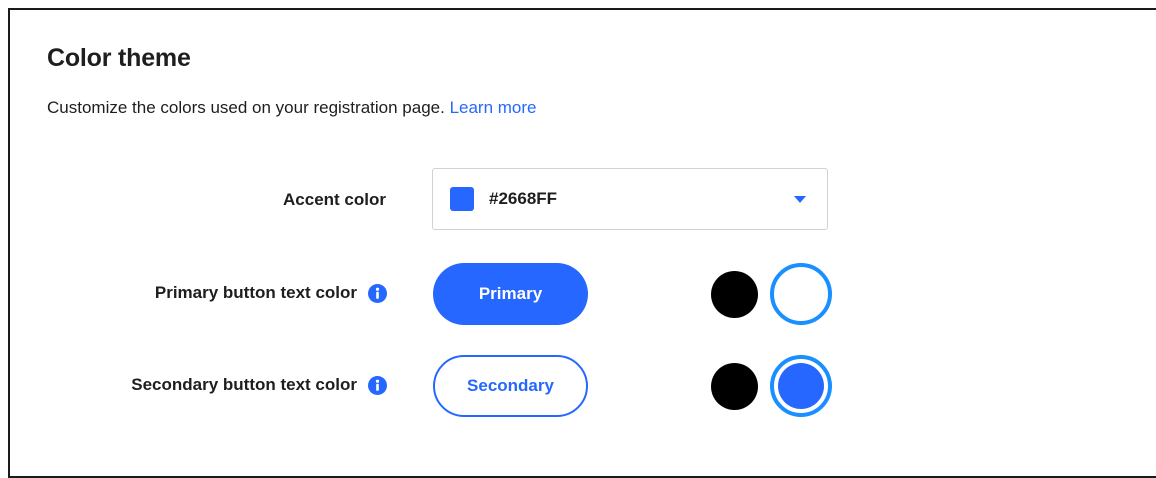 The height and width of the screenshot is (478, 1156). I want to click on primary-text-color-option-white-fill, so click(801, 294).